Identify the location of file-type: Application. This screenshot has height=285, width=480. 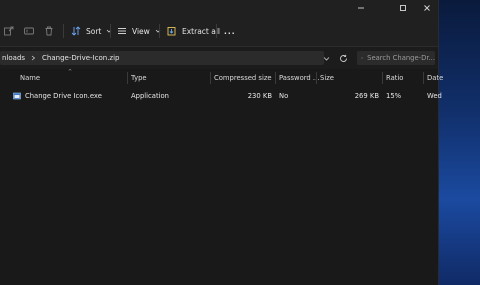
(150, 96).